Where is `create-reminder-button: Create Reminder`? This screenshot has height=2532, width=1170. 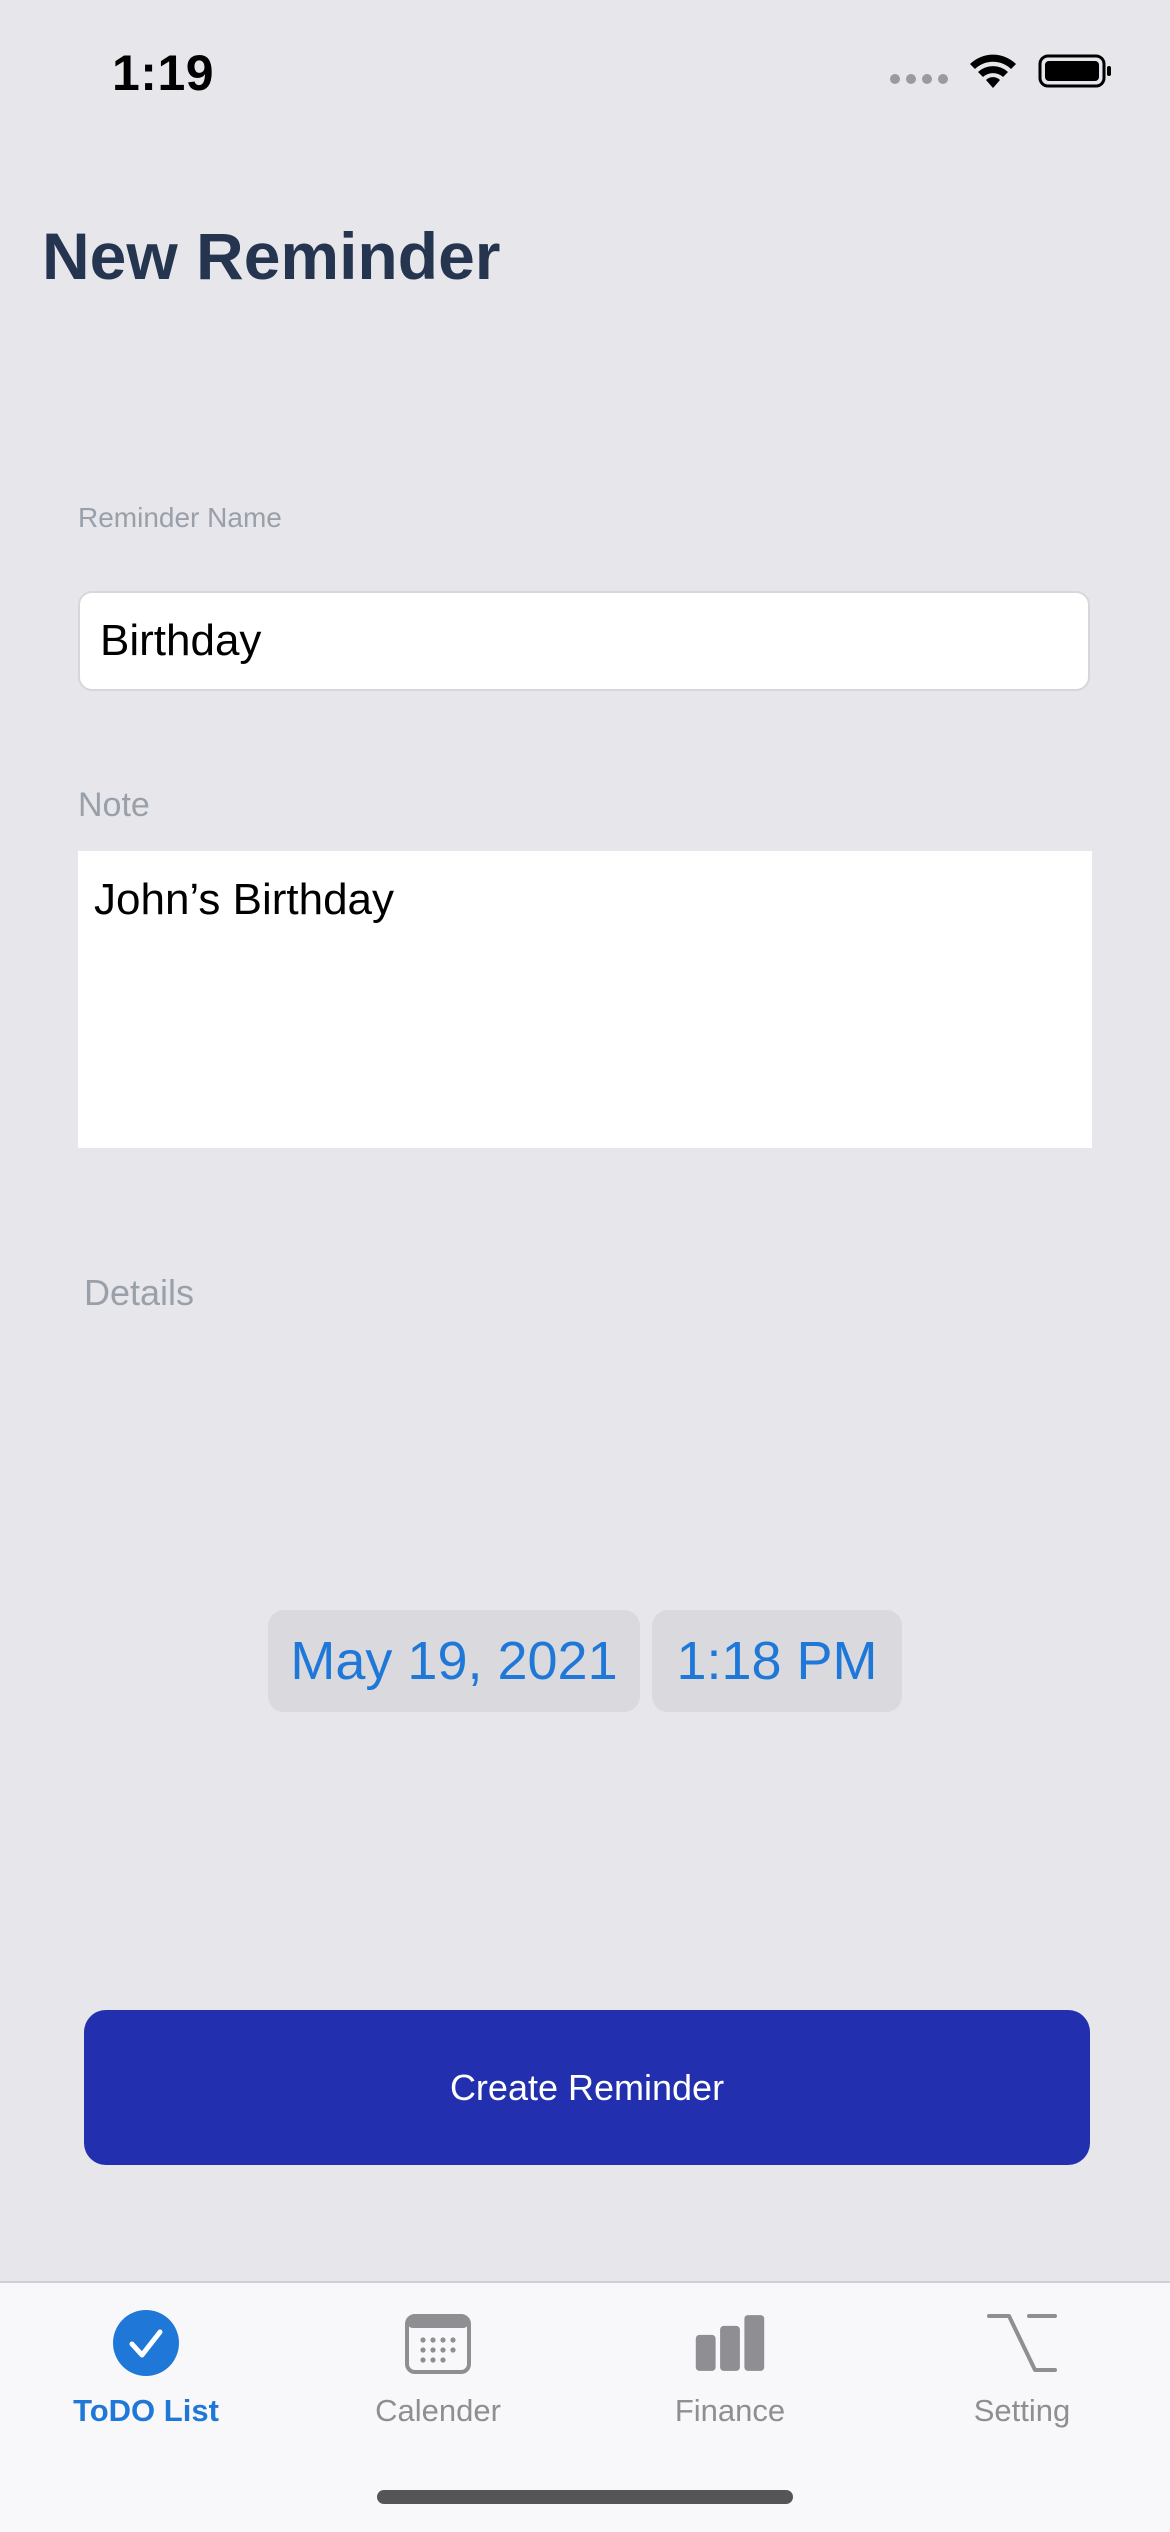 create-reminder-button: Create Reminder is located at coordinates (587, 2087).